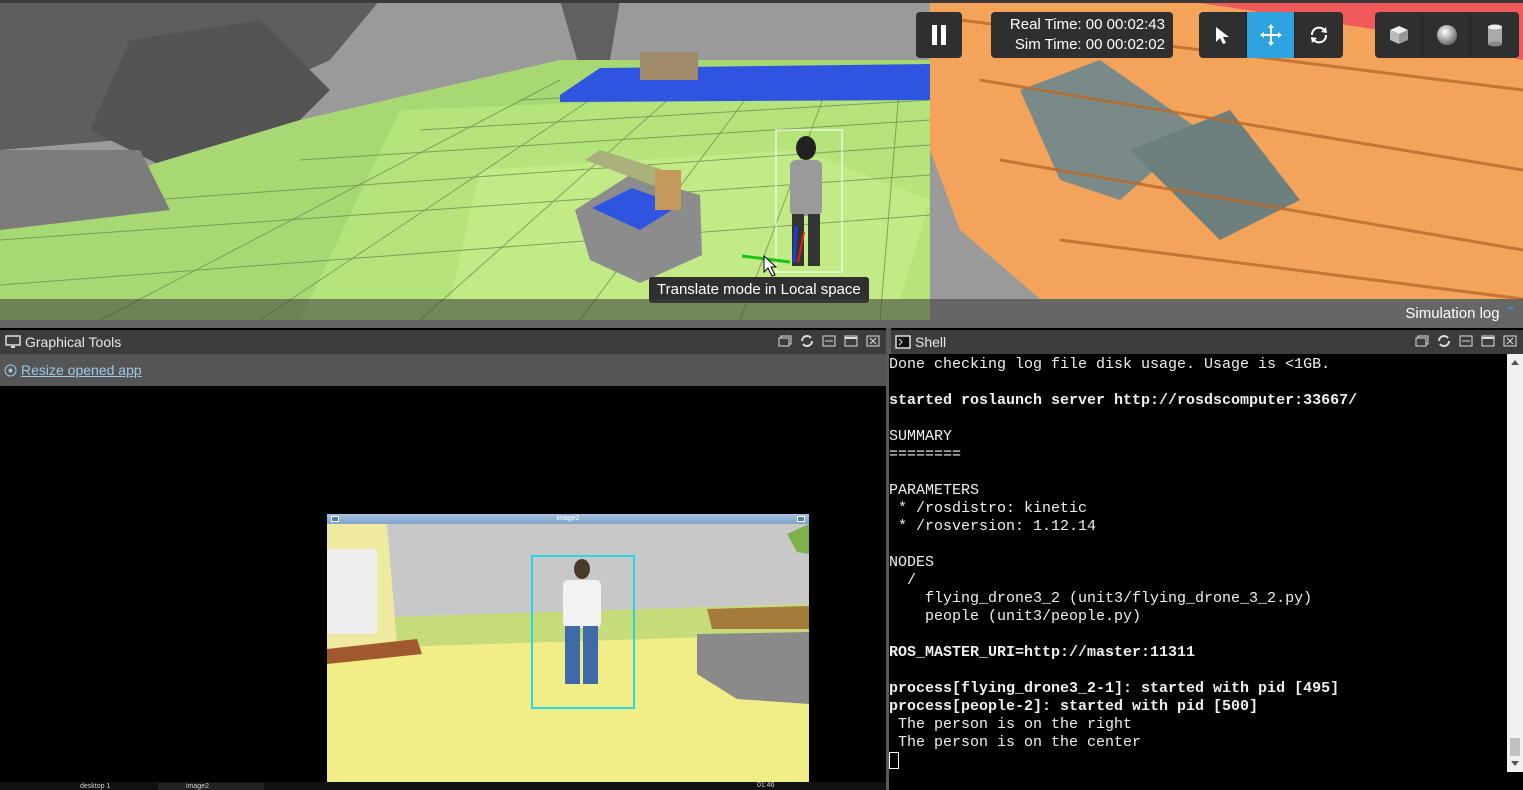 The width and height of the screenshot is (1523, 790). I want to click on real-time-label: Real Time: 00 00:02:43, so click(1087, 24).